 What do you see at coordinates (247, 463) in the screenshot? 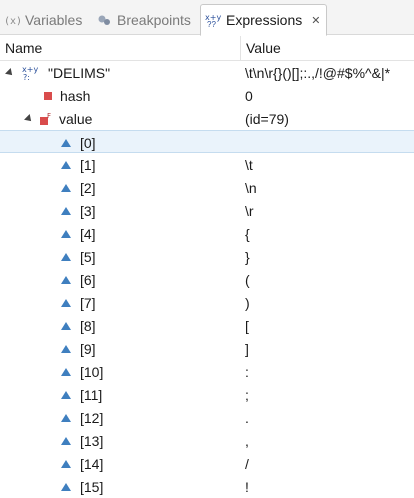
I see `value-cell: /` at bounding box center [247, 463].